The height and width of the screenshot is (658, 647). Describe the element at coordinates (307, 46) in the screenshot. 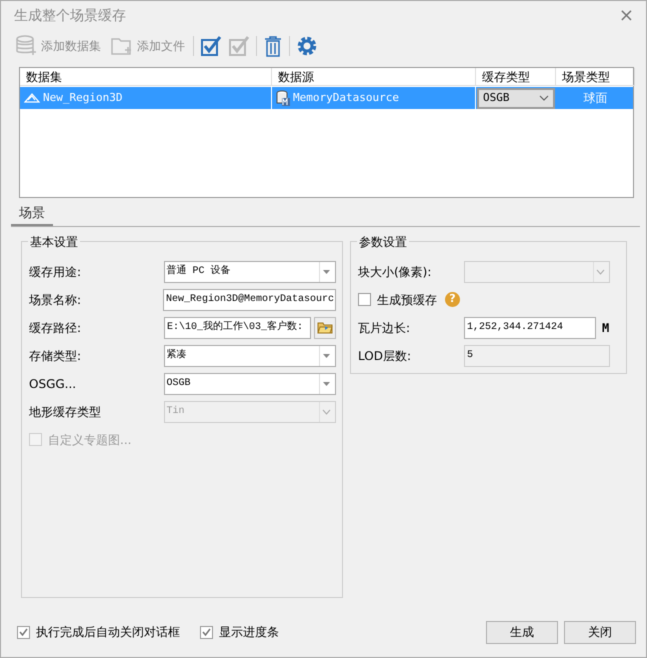

I see `settings-icon` at that location.